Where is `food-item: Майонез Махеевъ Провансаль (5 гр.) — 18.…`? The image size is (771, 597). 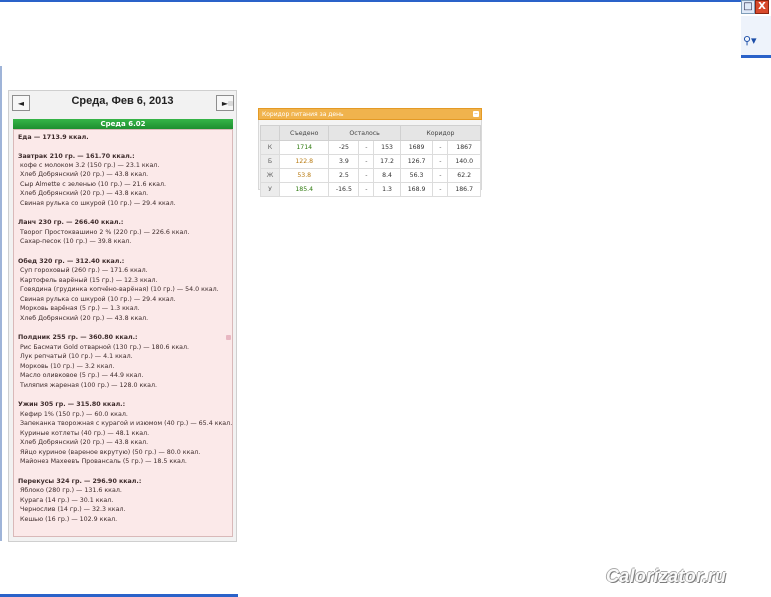
food-item: Майонез Махеевъ Провансаль (5 гр.) — 18.… is located at coordinates (103, 462).